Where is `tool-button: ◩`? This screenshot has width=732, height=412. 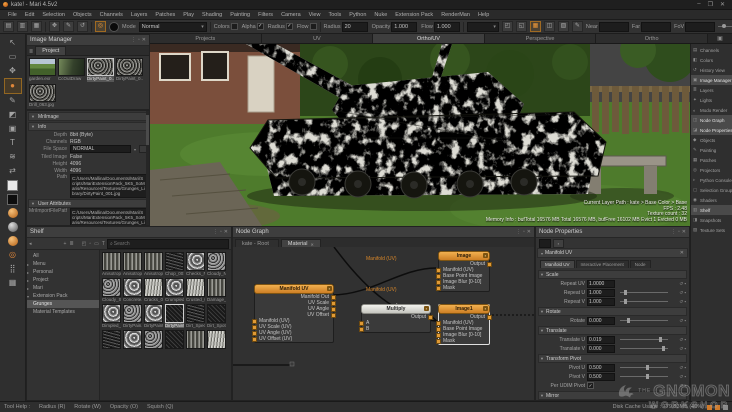
tool-button: ◩ is located at coordinates (13, 115).